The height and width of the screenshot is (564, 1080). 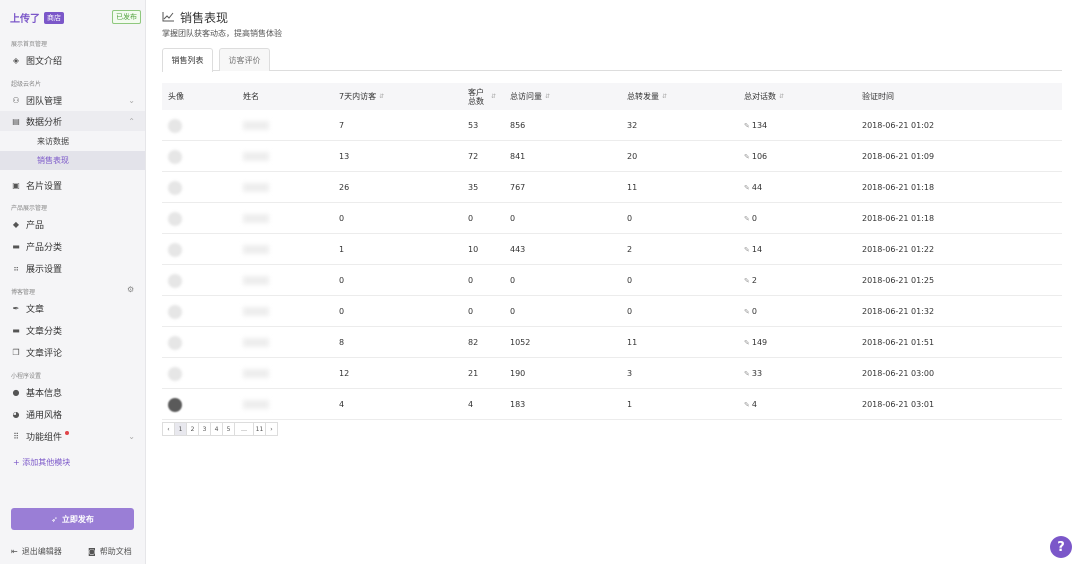 I want to click on tag-icon: ◆, so click(x=16, y=224).